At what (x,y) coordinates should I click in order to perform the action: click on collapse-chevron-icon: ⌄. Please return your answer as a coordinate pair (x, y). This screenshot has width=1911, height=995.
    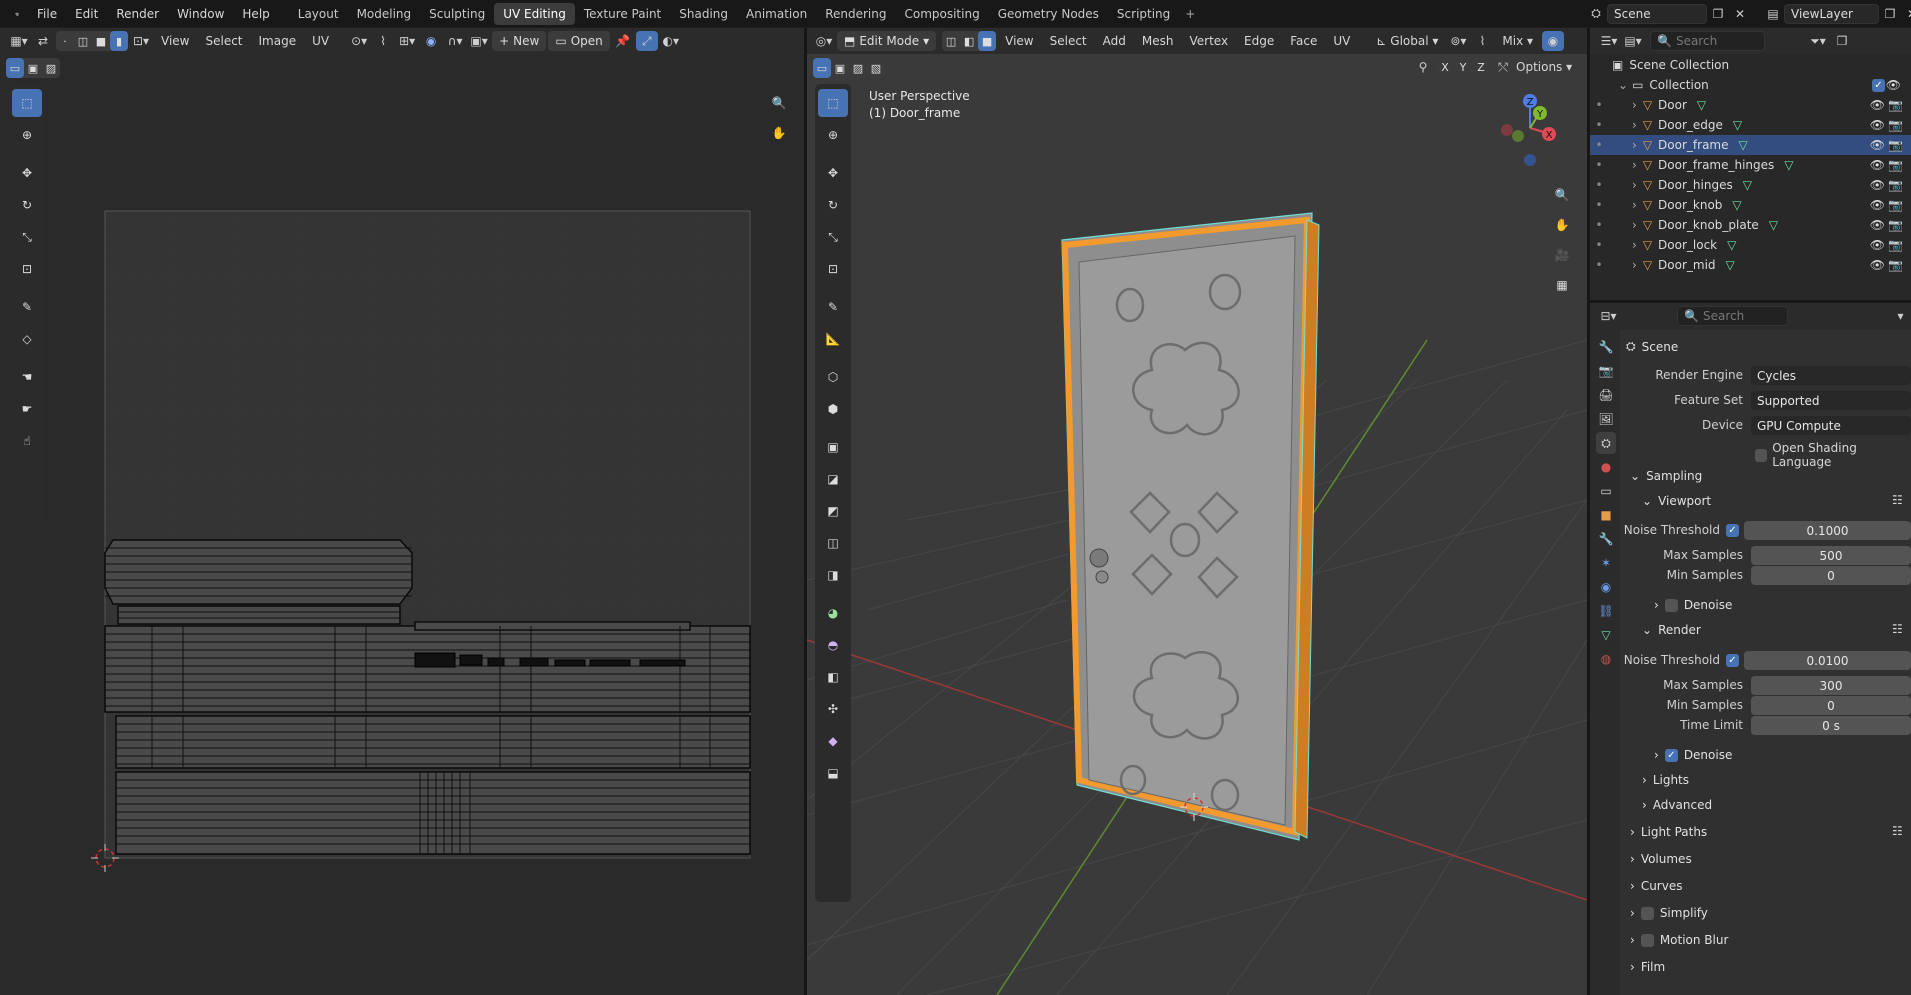
    Looking at the image, I should click on (1623, 85).